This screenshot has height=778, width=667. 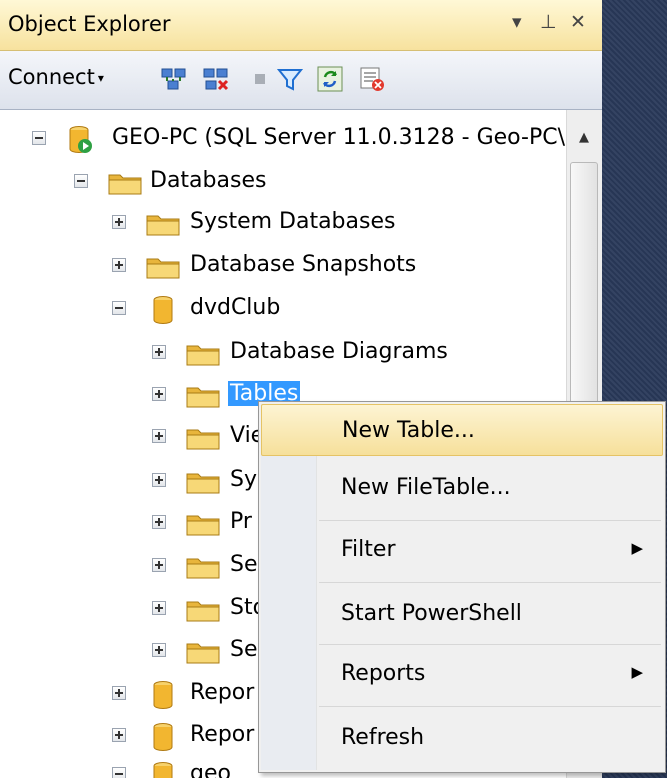 I want to click on window-position-dropdown-icon: ▾, so click(x=517, y=22).